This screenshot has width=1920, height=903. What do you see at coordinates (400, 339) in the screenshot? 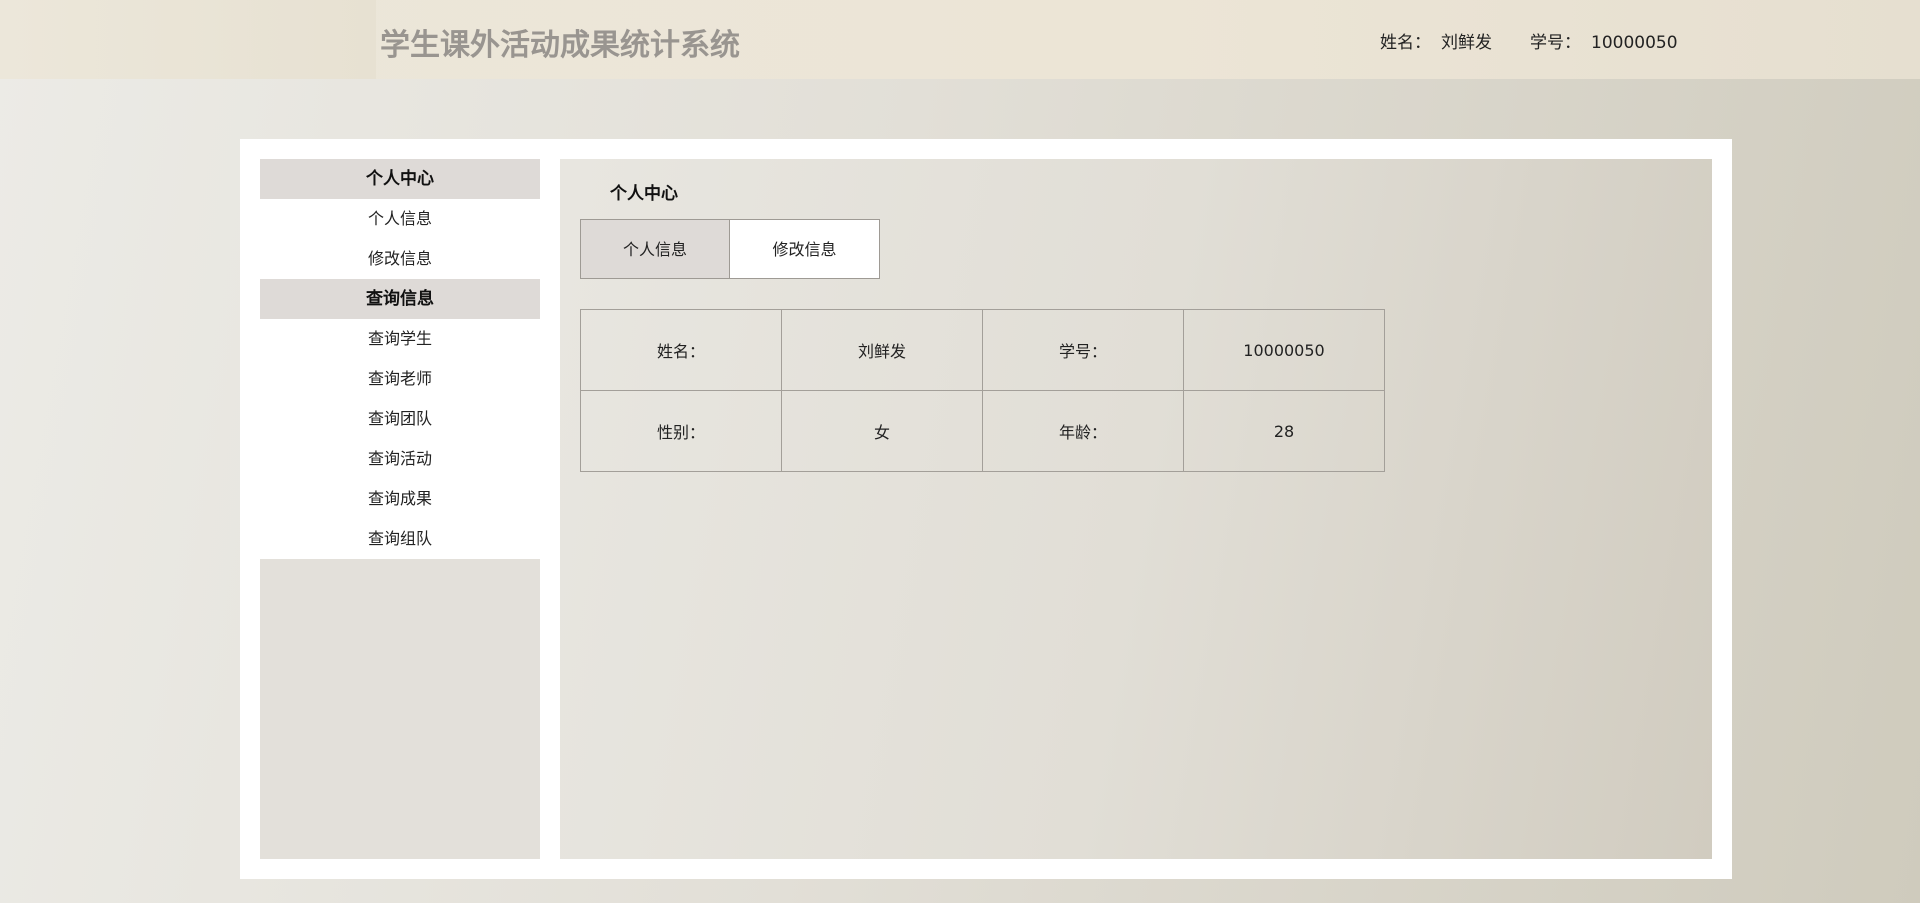
I see `sidebar-item-query-students: 查询学生` at bounding box center [400, 339].